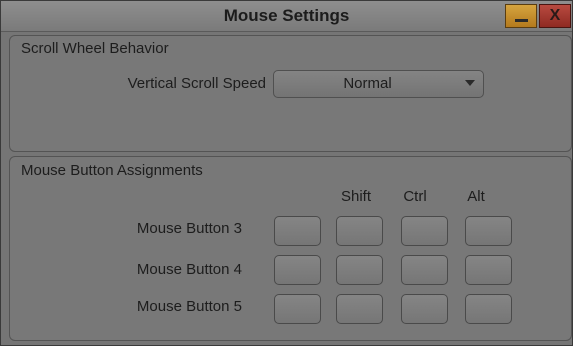 The image size is (573, 346). What do you see at coordinates (424, 270) in the screenshot?
I see `mouse-button-4-ctrl-button` at bounding box center [424, 270].